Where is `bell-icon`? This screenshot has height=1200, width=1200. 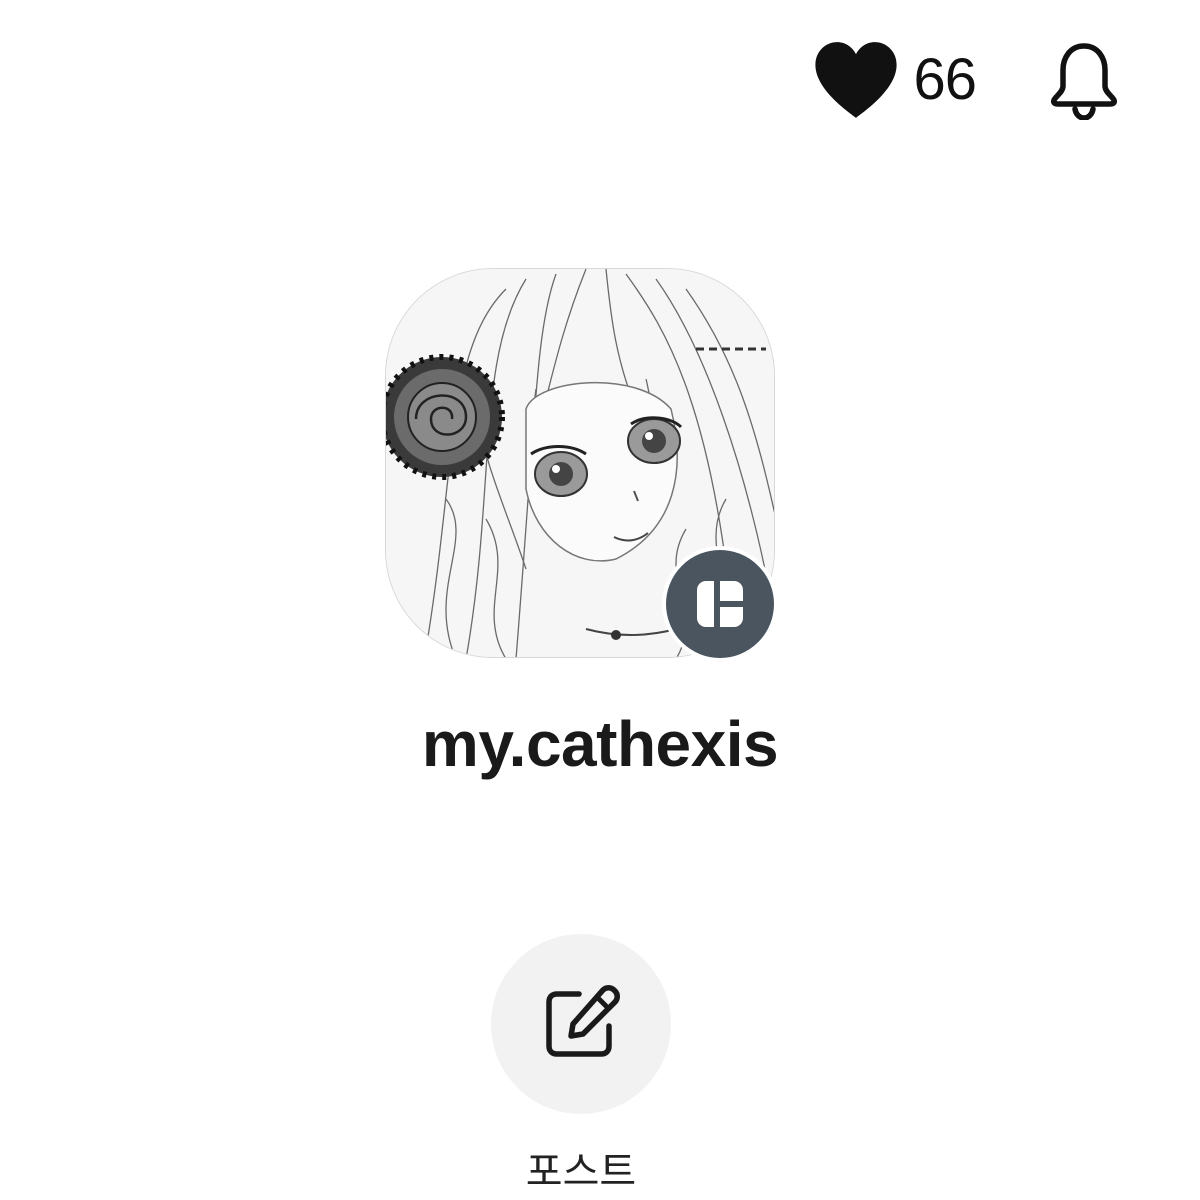
bell-icon is located at coordinates (1084, 80).